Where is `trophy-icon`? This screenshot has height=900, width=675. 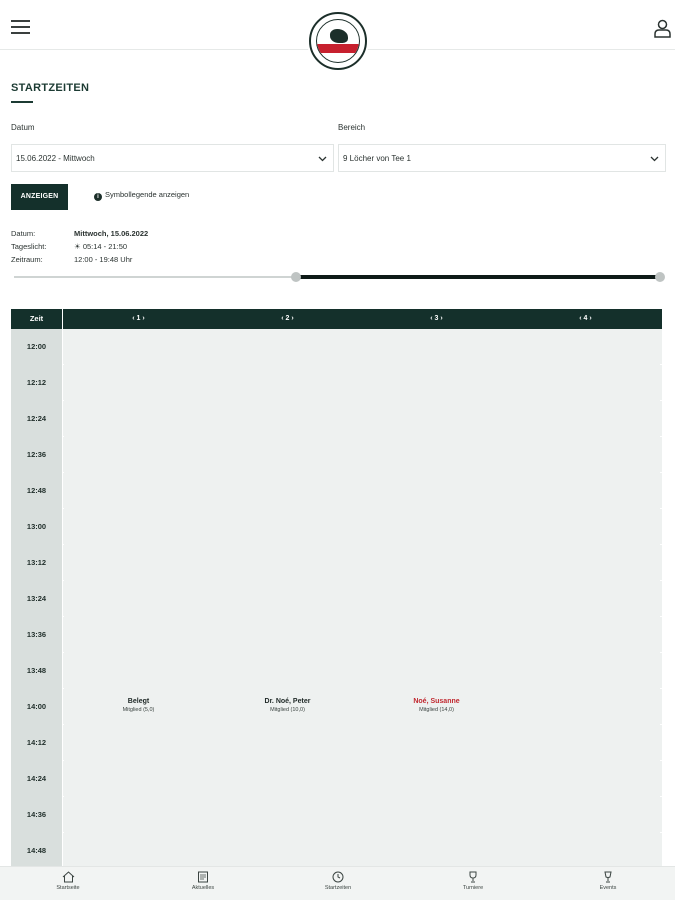
trophy-icon is located at coordinates (473, 877).